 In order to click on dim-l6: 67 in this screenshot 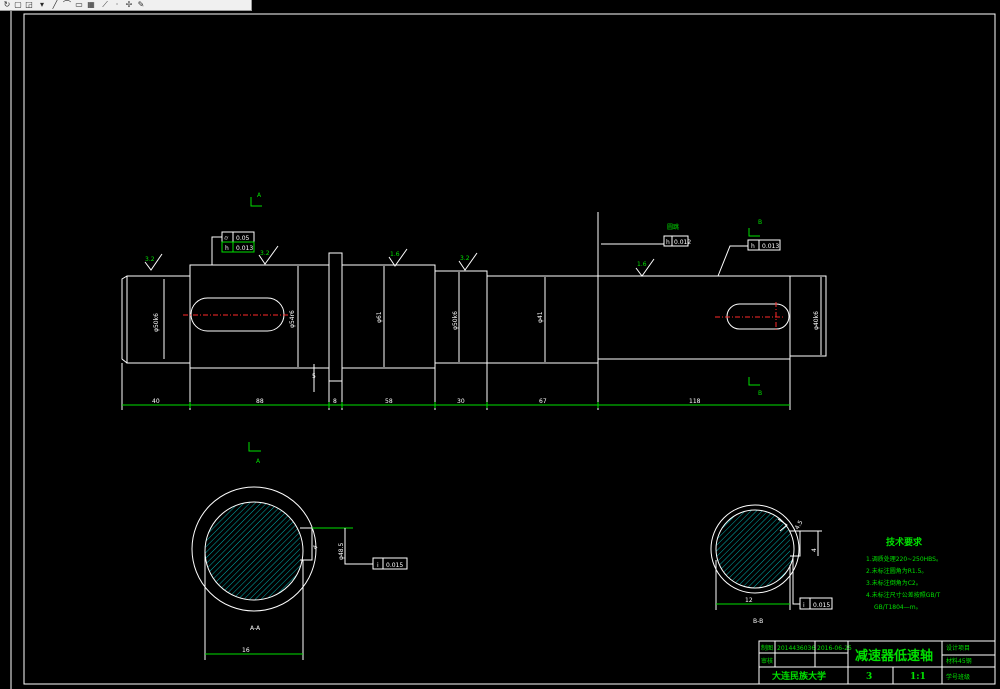, I will do `click(543, 401)`.